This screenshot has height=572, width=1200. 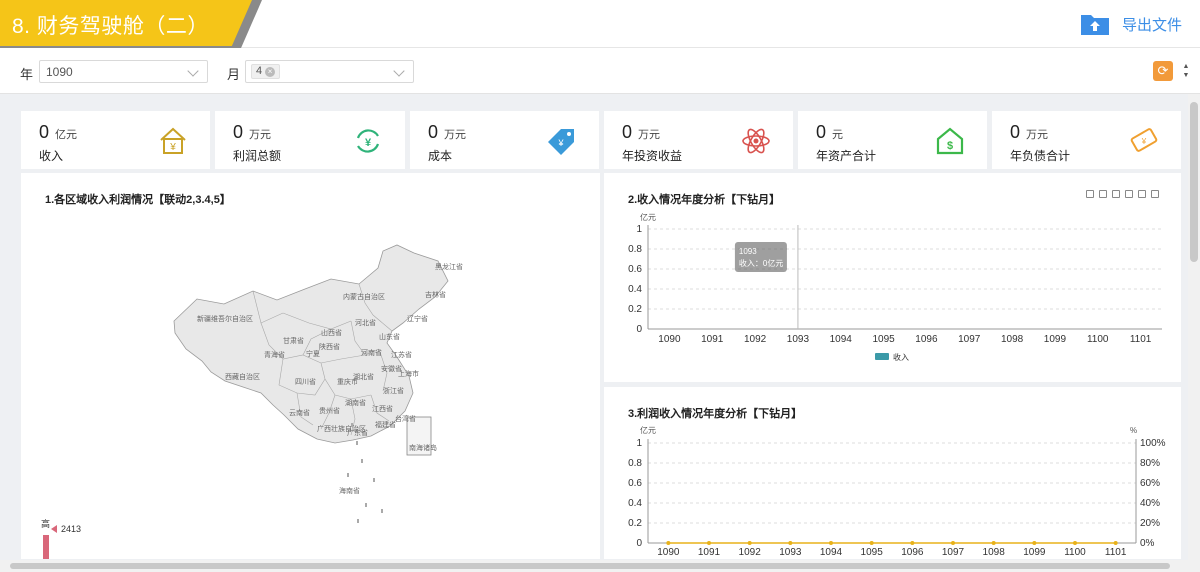 What do you see at coordinates (883, 339) in the screenshot?
I see `x-tick-label: 1095` at bounding box center [883, 339].